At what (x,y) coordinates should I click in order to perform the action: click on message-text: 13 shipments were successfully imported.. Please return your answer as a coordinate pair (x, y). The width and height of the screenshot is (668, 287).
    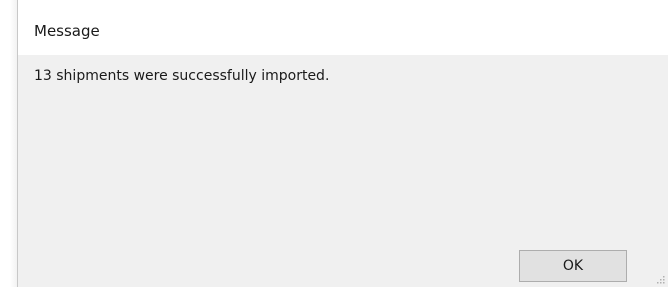
    Looking at the image, I should click on (182, 76).